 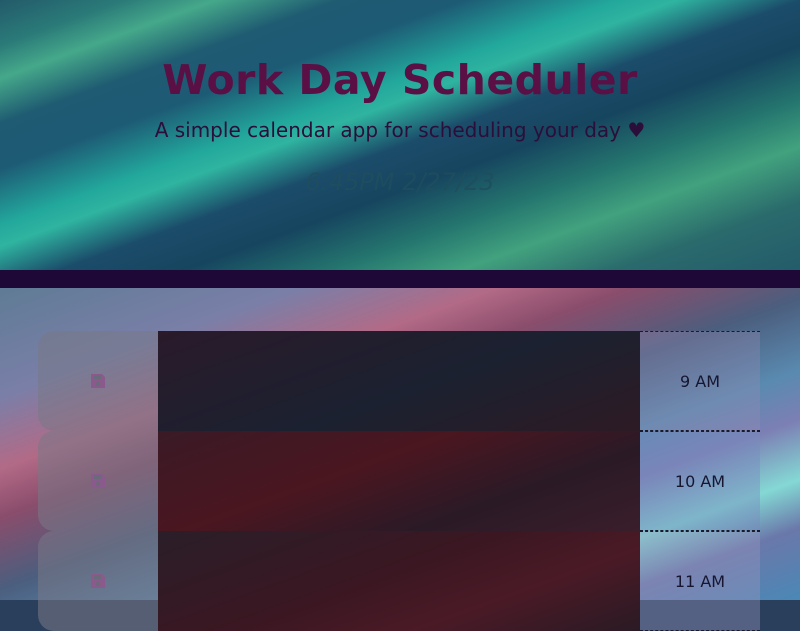 I want to click on time-block-row: 10 AM, so click(x=399, y=481).